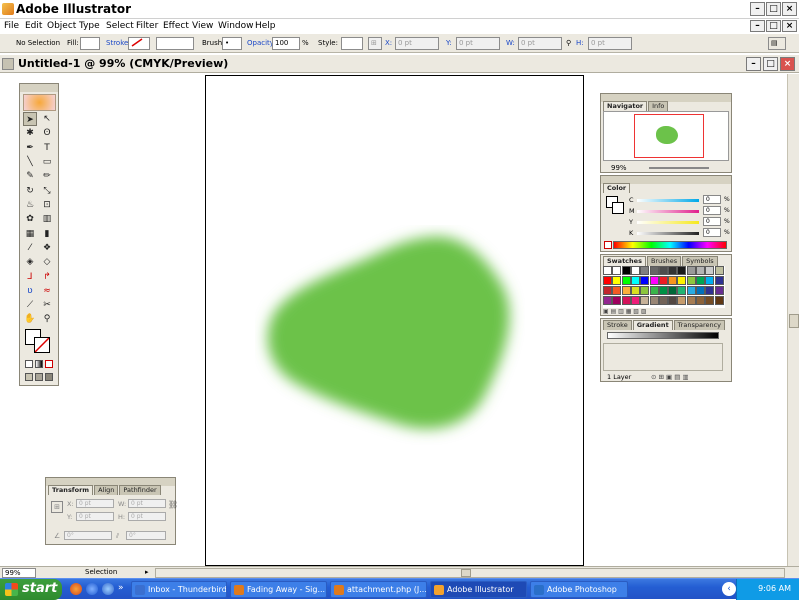 This screenshot has height=600, width=799. What do you see at coordinates (76, 589) in the screenshot?
I see `firefox-icon` at bounding box center [76, 589].